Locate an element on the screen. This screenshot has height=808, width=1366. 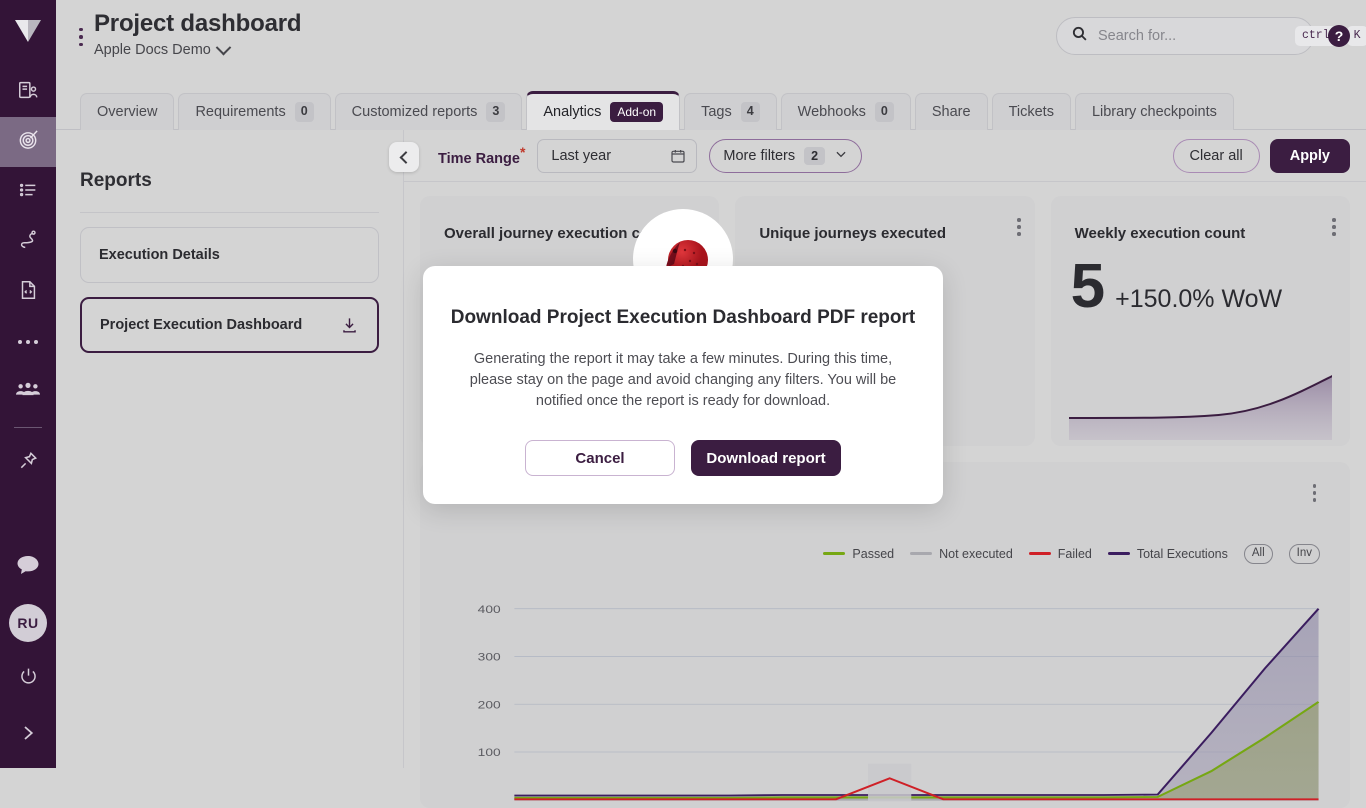
target-icon is located at coordinates (28, 142).